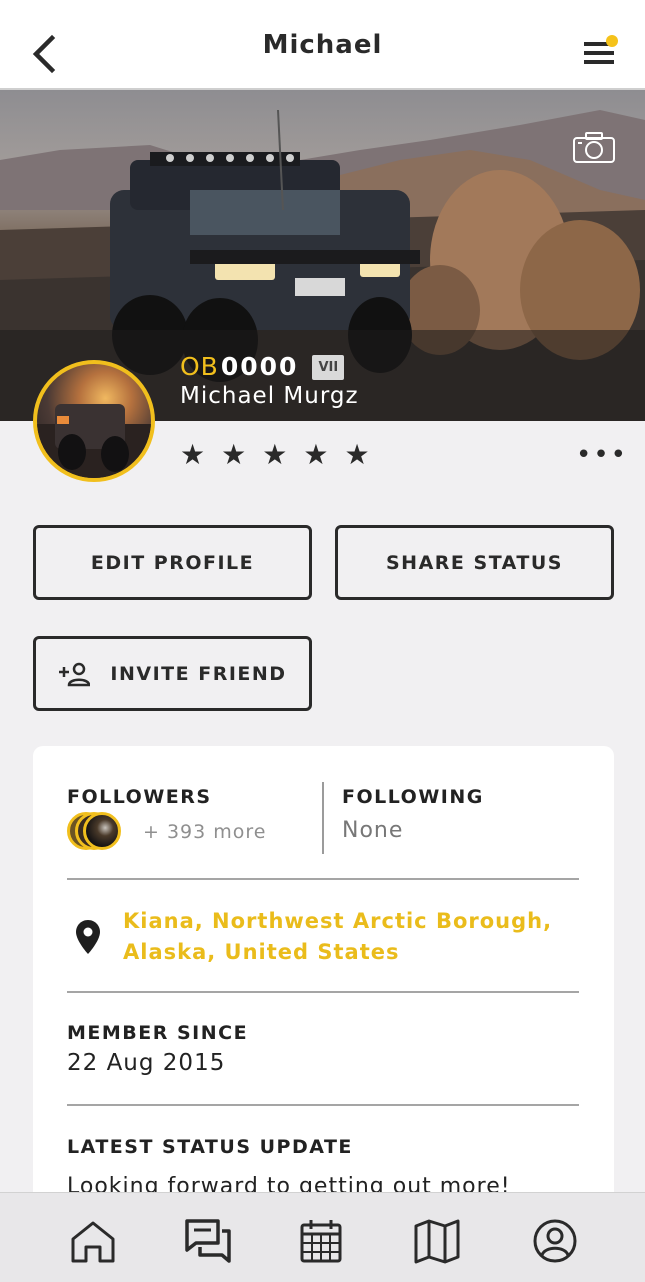 Image resolution: width=645 pixels, height=1282 pixels. What do you see at coordinates (437, 1241) in the screenshot?
I see `map-icon` at bounding box center [437, 1241].